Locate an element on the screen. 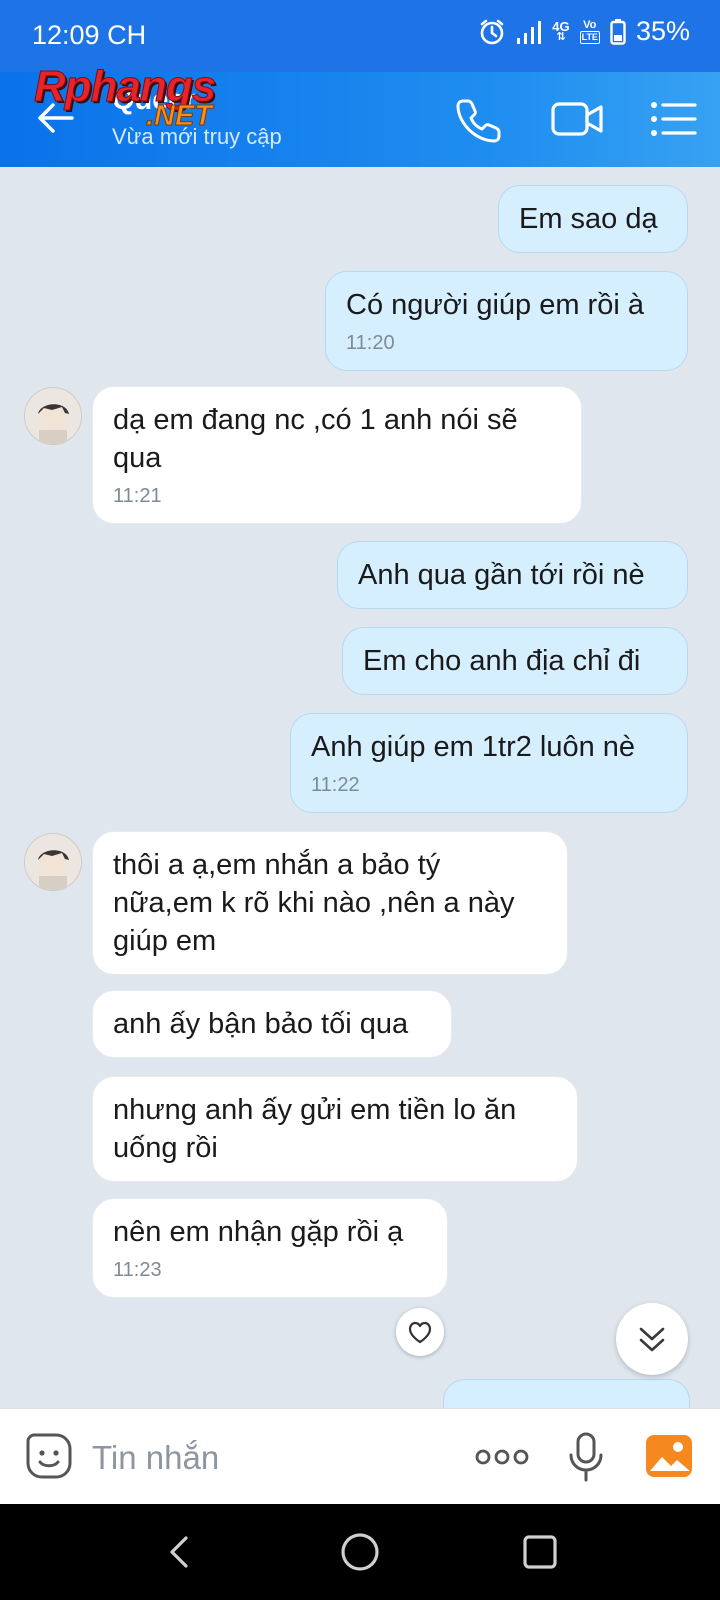  message-bubble-incoming: dạ em đang nc ,có 1 anh nói sẽ qua 11:21 is located at coordinates (337, 455).